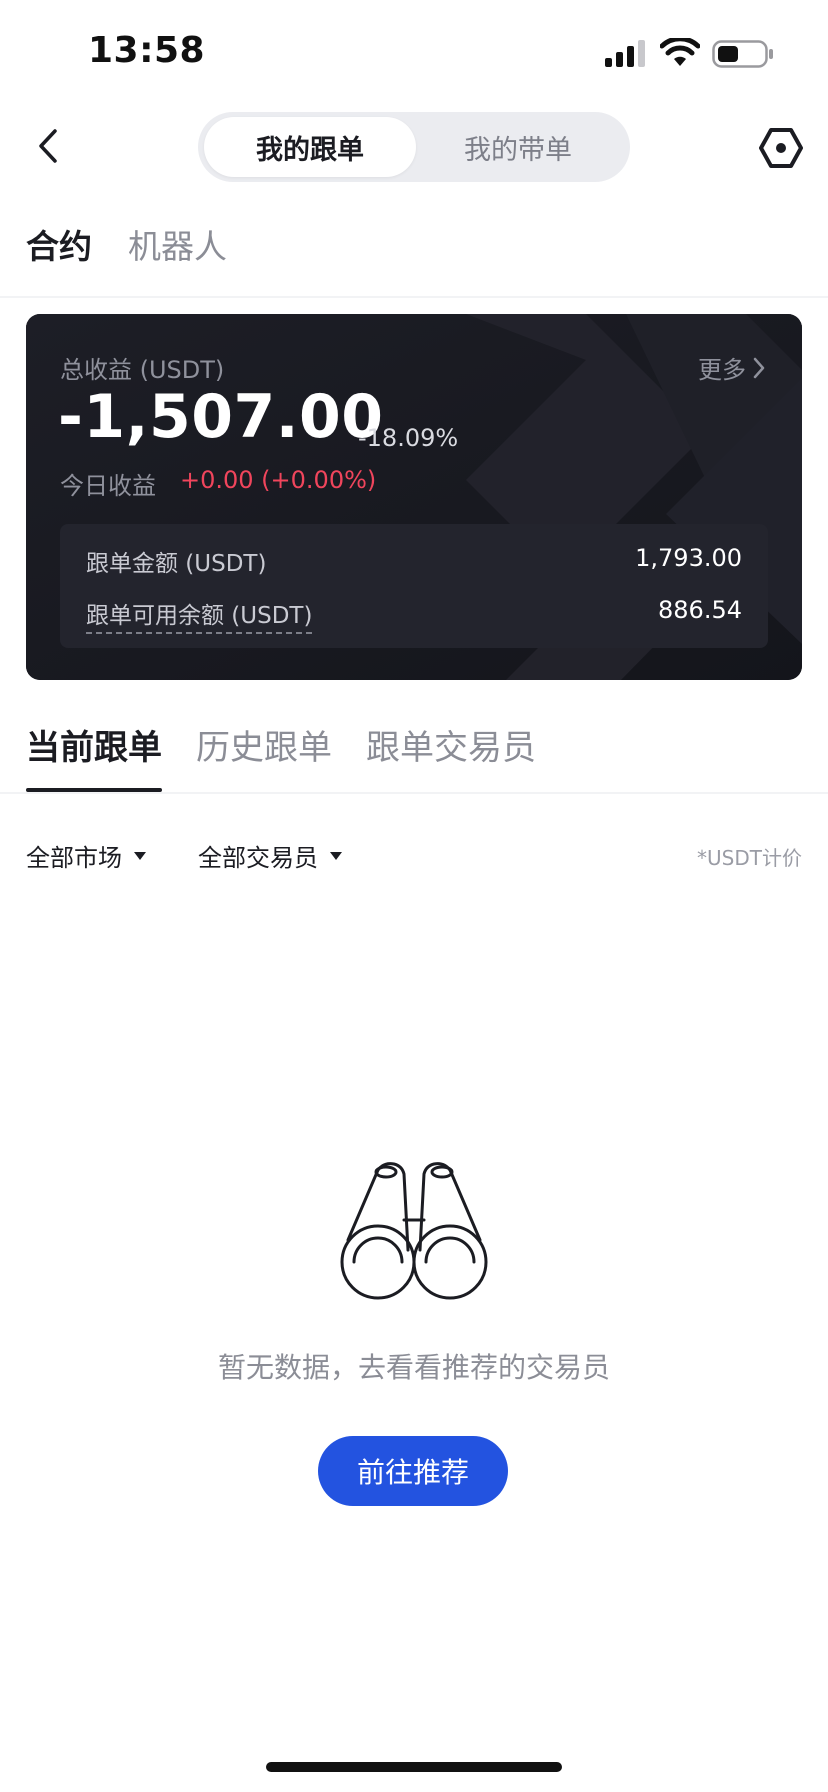 The height and width of the screenshot is (1792, 828). I want to click on tab-current-copy: 当前跟单, so click(94, 744).